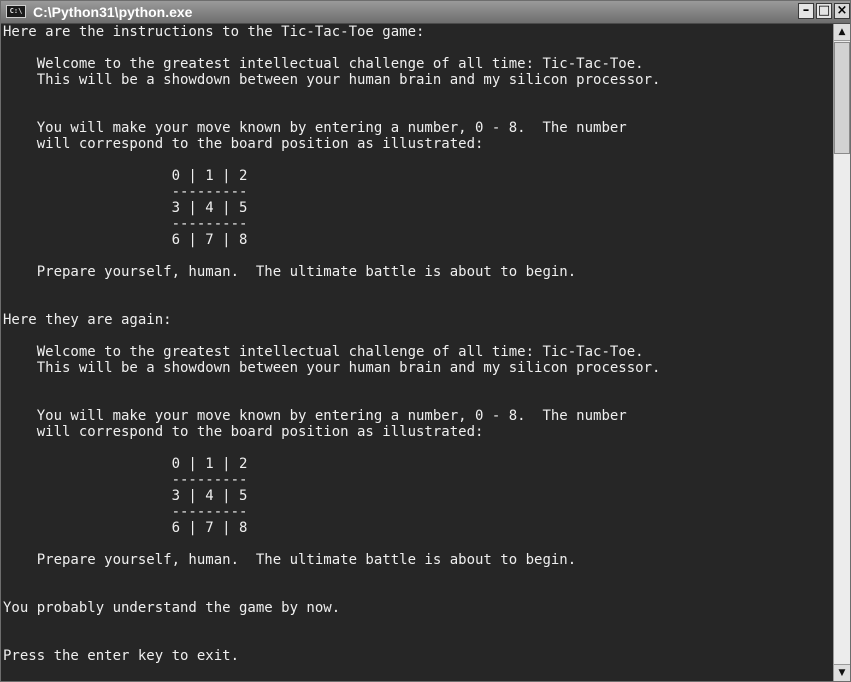  I want to click on window-title: C:\Python31\python.exe, so click(113, 12).